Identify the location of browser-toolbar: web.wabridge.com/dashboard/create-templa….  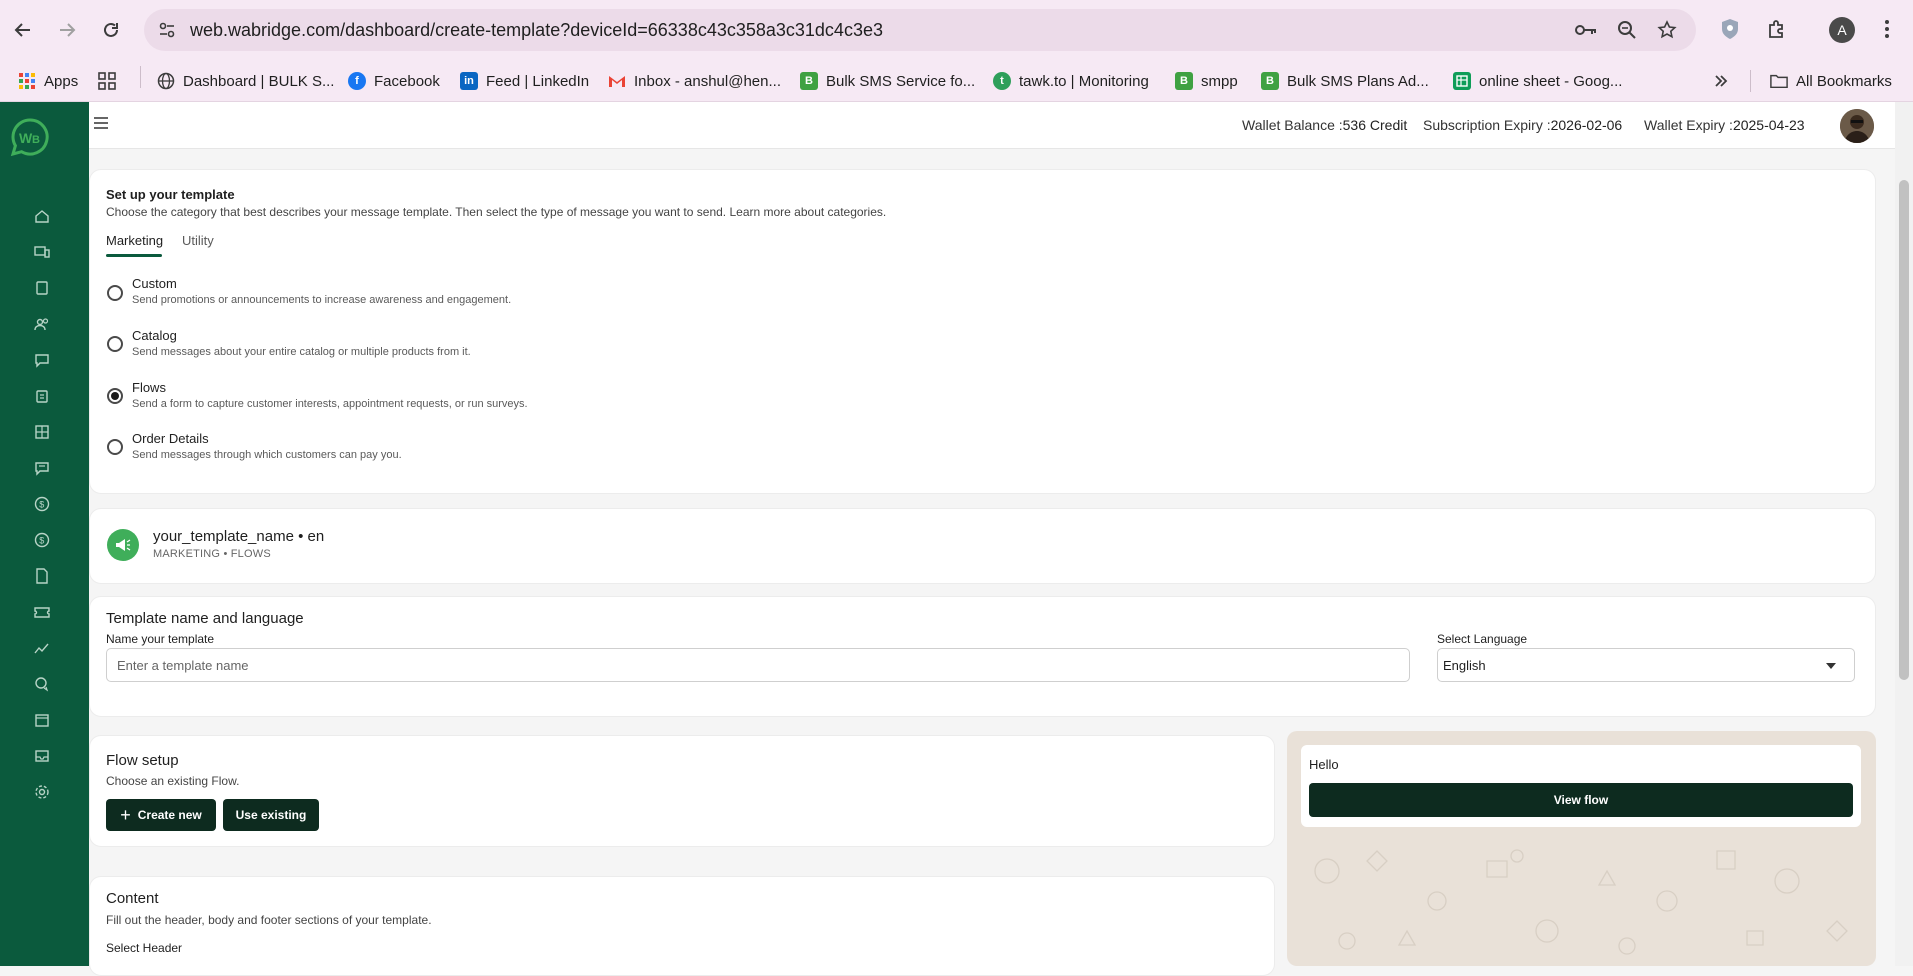
(956, 30).